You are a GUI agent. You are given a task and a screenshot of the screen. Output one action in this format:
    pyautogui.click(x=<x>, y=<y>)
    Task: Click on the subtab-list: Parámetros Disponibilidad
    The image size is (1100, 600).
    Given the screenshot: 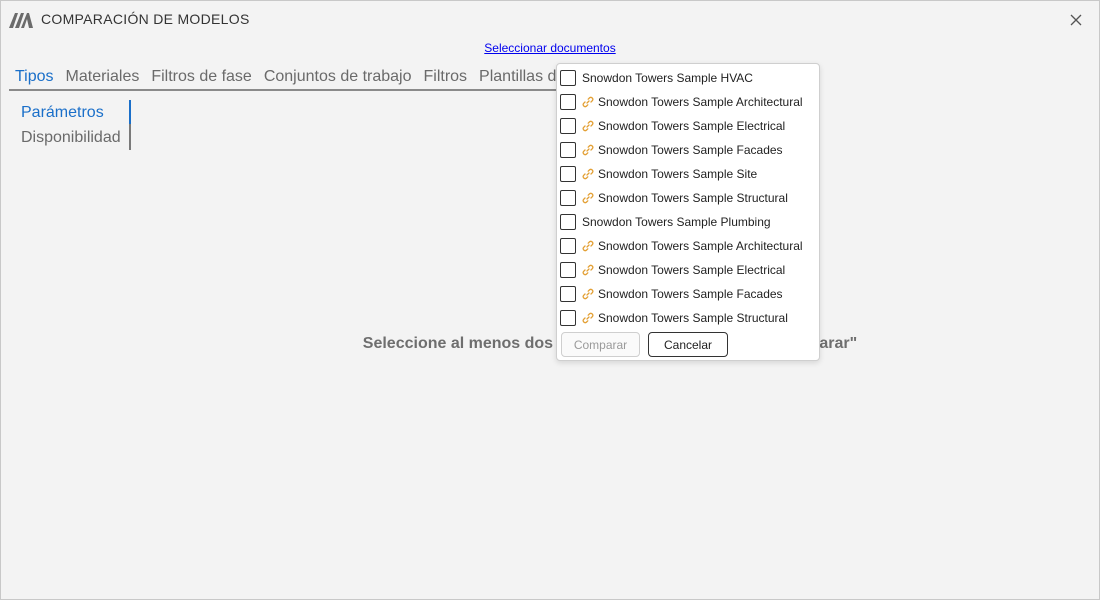 What is the action you would take?
    pyautogui.click(x=76, y=125)
    